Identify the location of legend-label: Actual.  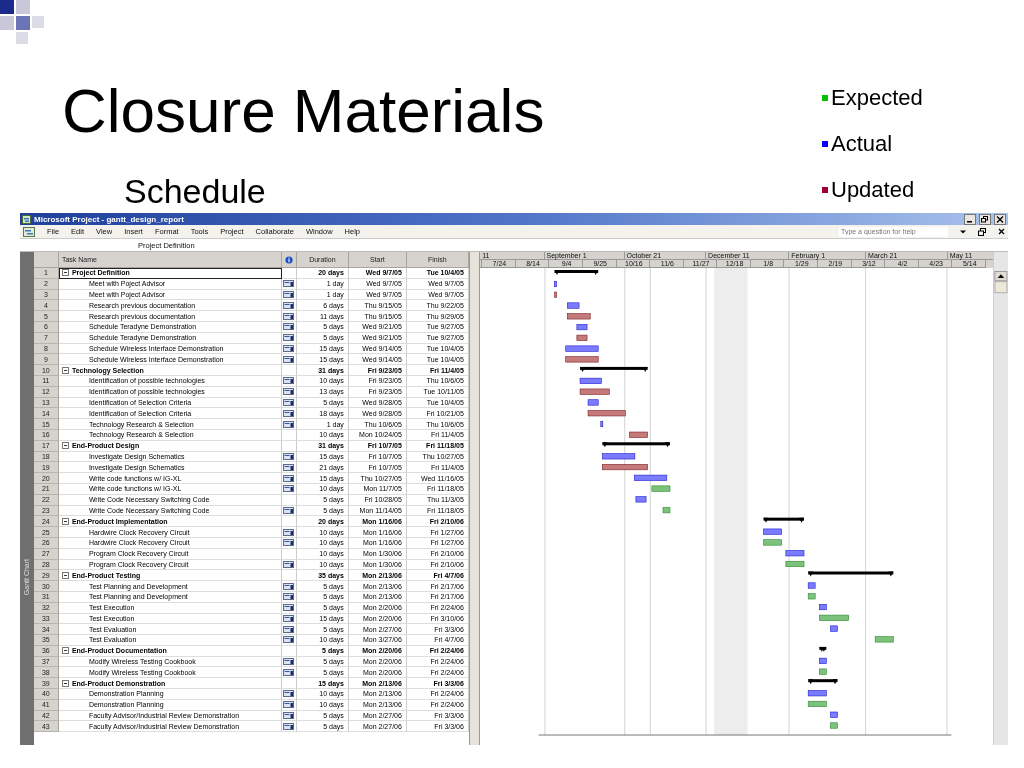
(862, 144).